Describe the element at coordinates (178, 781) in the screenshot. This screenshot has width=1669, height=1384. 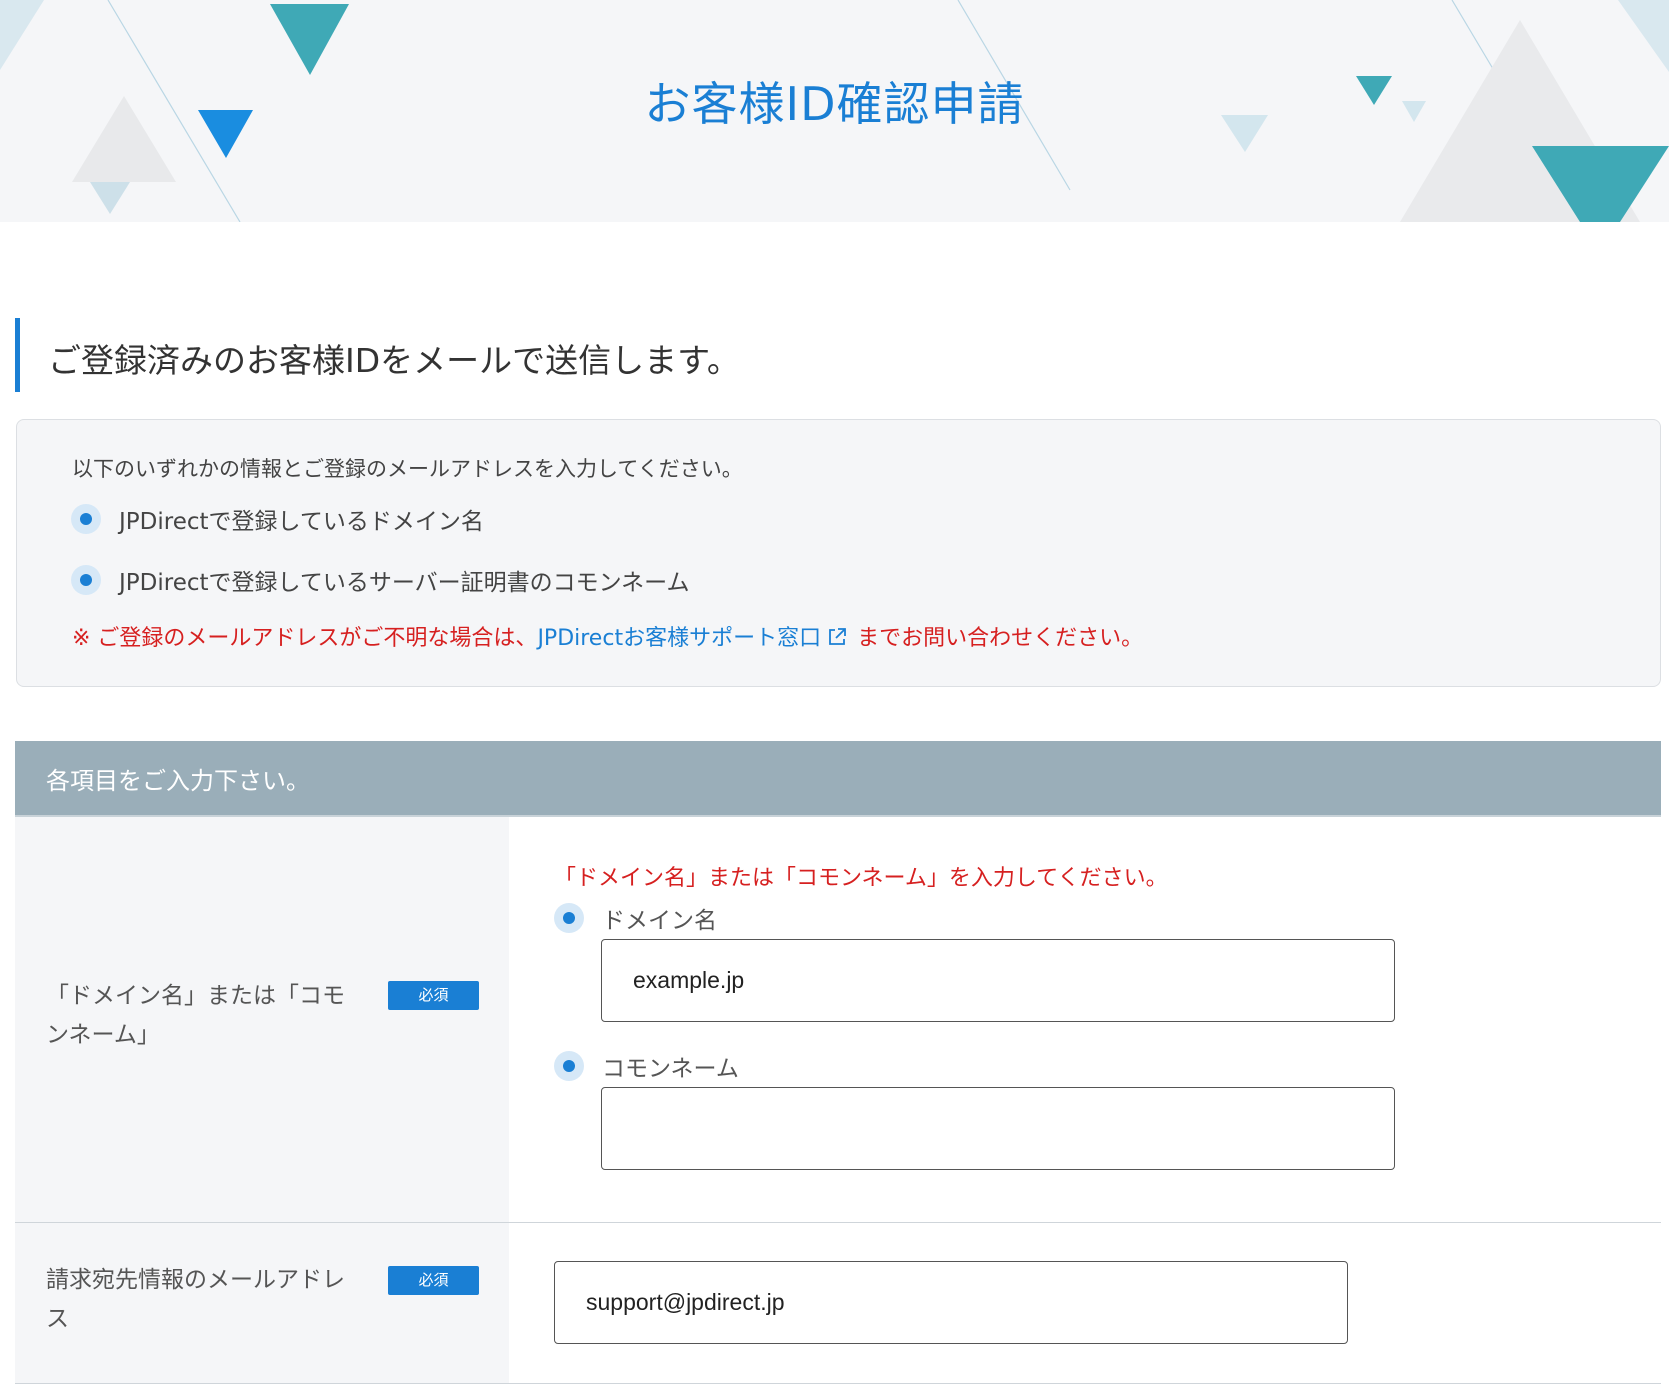
I see `form-header-text: 各項目をご入力下さい。` at that location.